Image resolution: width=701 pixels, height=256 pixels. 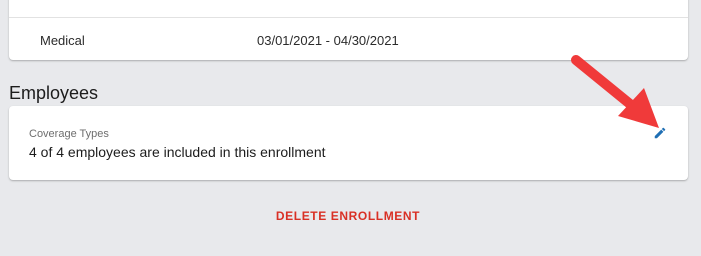 What do you see at coordinates (348, 216) in the screenshot?
I see `delete-enrollment-button: DELETE ENROLLMENT` at bounding box center [348, 216].